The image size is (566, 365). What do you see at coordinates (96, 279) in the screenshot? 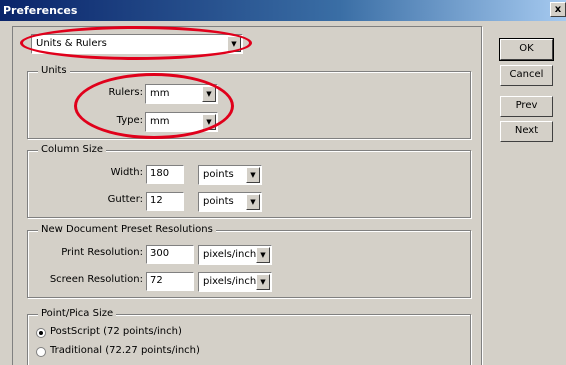
I see `screen-resolution-label: Screen Resolution:` at bounding box center [96, 279].